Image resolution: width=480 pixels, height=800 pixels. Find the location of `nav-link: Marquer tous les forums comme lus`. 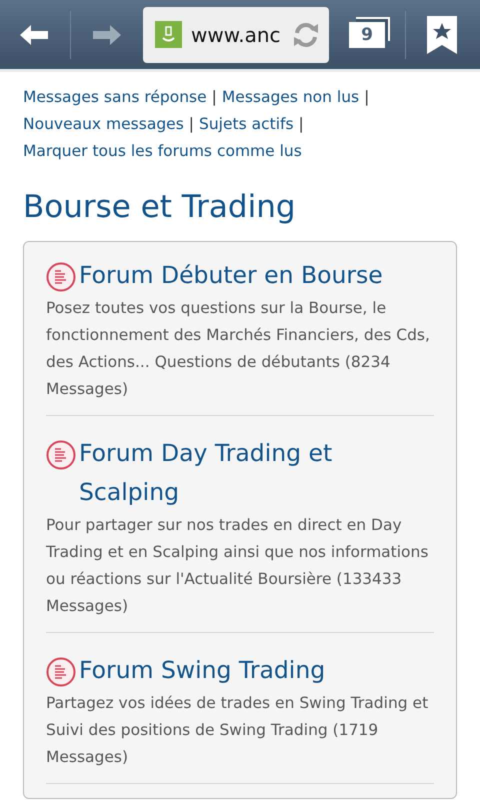

nav-link: Marquer tous les forums comme lus is located at coordinates (162, 151).